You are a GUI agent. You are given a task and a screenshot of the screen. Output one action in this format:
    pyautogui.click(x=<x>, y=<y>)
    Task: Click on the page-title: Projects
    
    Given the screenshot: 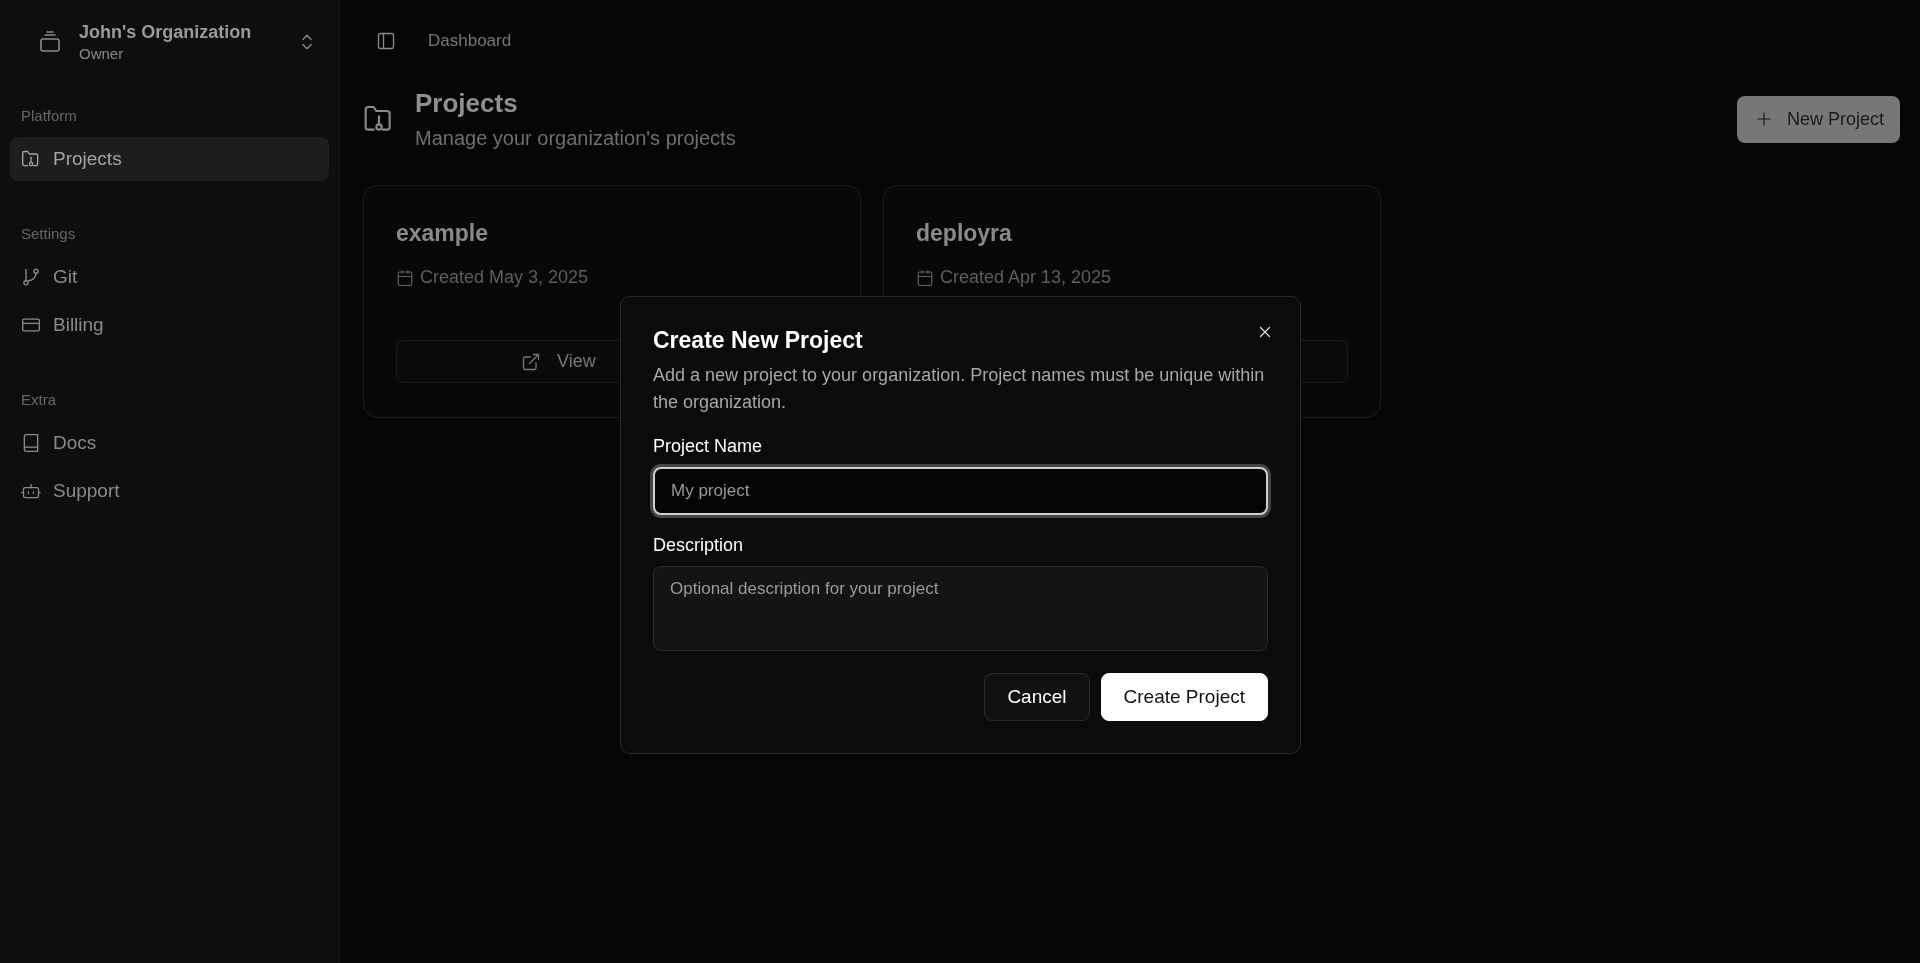 What is the action you would take?
    pyautogui.click(x=467, y=103)
    